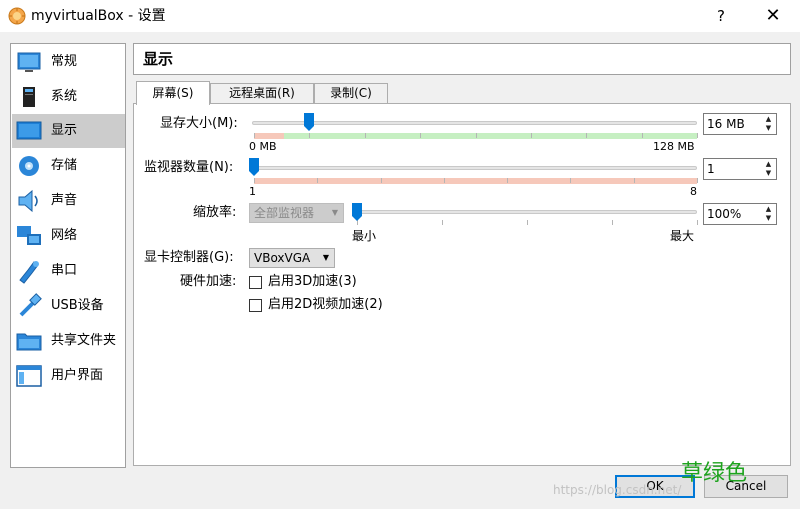  What do you see at coordinates (30, 305) in the screenshot?
I see `usb-icon` at bounding box center [30, 305].